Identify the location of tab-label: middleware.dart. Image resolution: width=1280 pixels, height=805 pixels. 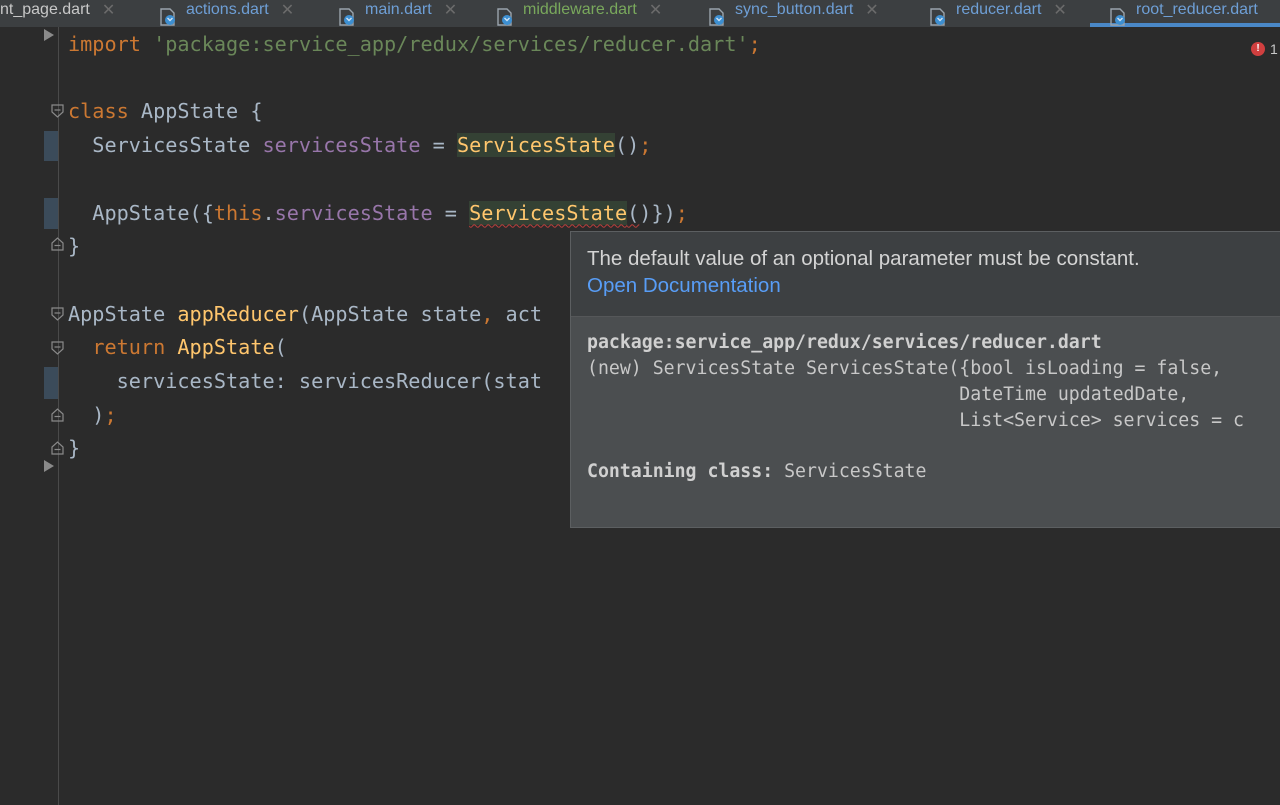
(580, 9).